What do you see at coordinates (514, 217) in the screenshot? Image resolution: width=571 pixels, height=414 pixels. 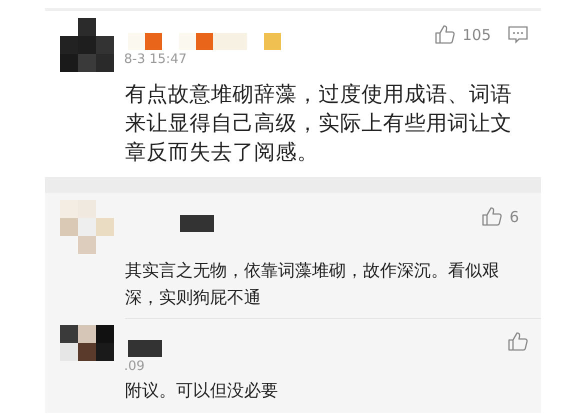 I see `like-count: 6` at bounding box center [514, 217].